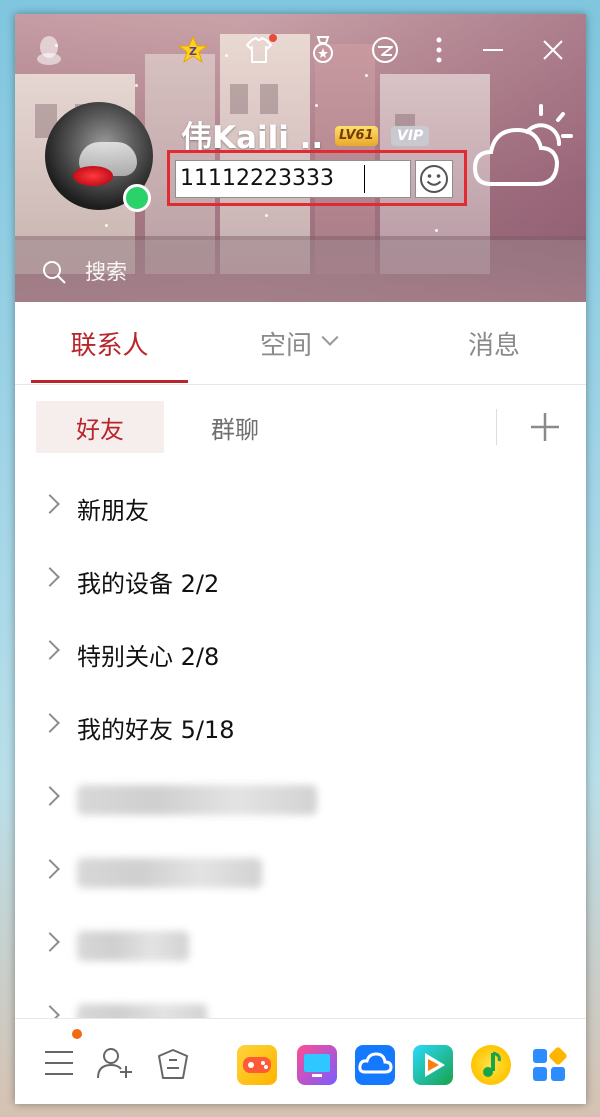 The image size is (600, 1117). Describe the element at coordinates (54, 272) in the screenshot. I see `search-icon` at that location.